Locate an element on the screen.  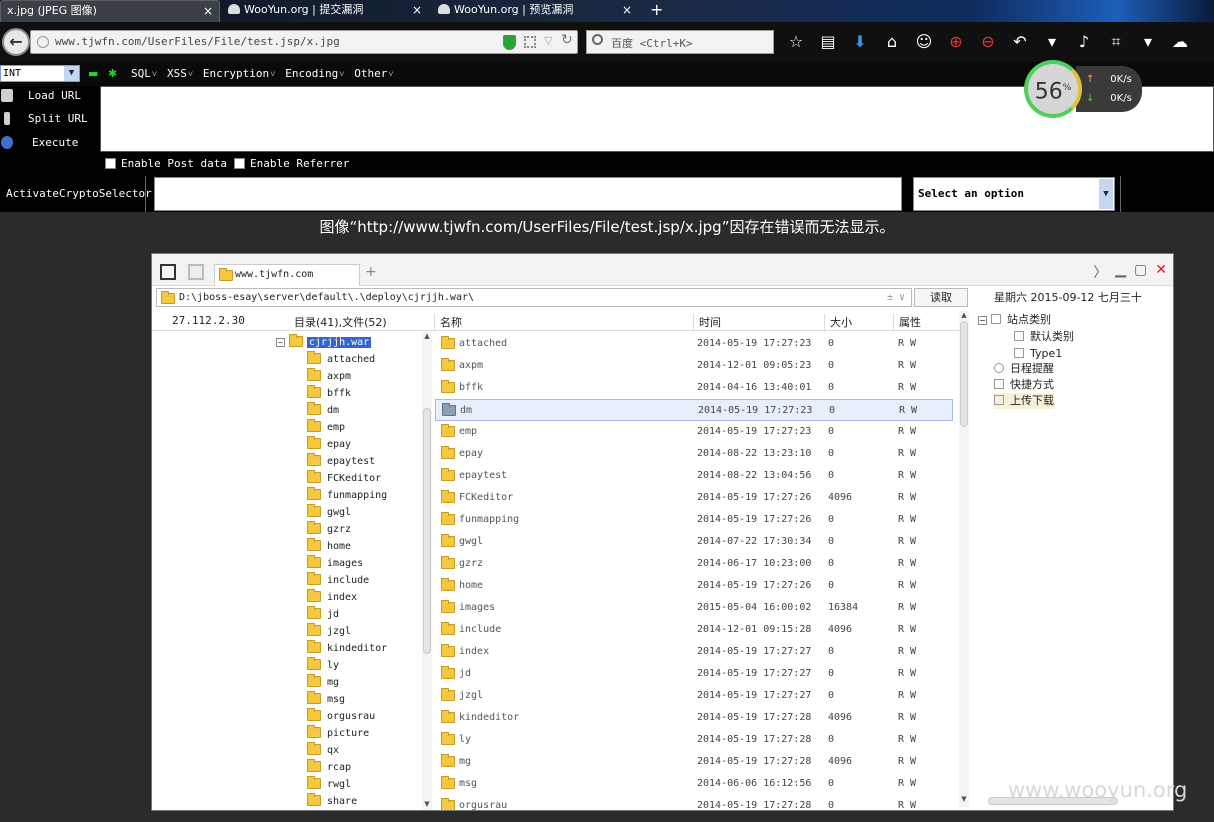
zoom-in-icon: ⊕ is located at coordinates (956, 42).